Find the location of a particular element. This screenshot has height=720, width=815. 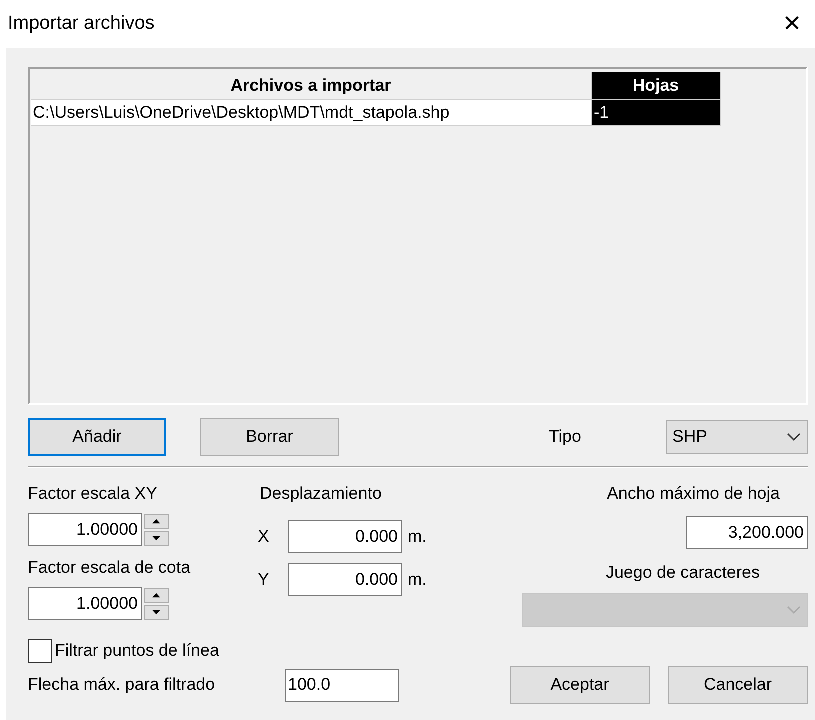

column-header: Hojas is located at coordinates (656, 86).